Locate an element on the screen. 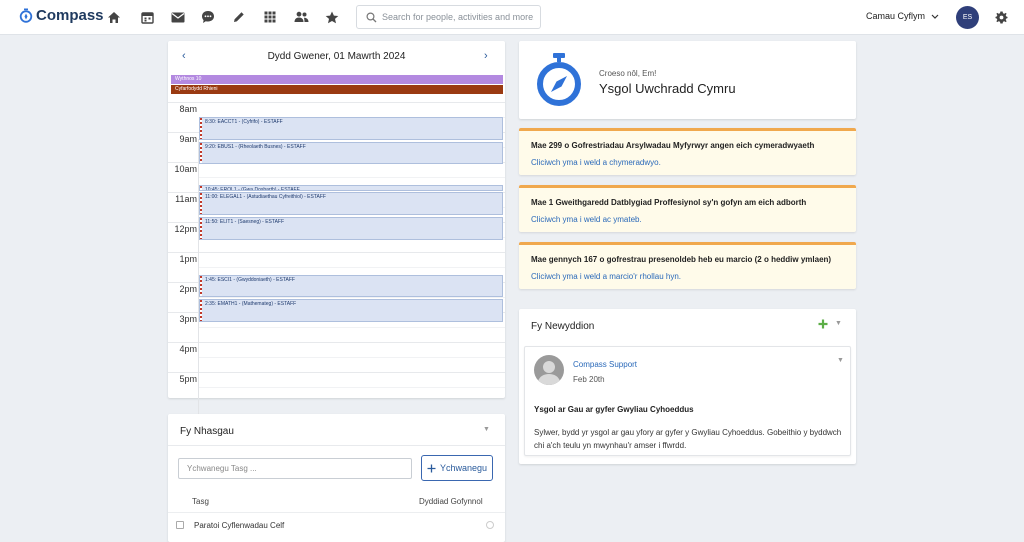 Image resolution: width=1024 pixels, height=542 pixels. calendar-event: 8:30: EACCT1 - (Cyfrifo) - ESTAFF is located at coordinates (351, 128).